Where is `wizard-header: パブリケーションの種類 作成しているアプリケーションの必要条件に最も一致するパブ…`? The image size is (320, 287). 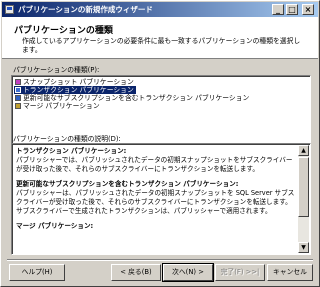
wizard-header: パブリケーションの種類 作成しているアプリケーションの必要条件に最も一致するパブ… is located at coordinates (160, 38).